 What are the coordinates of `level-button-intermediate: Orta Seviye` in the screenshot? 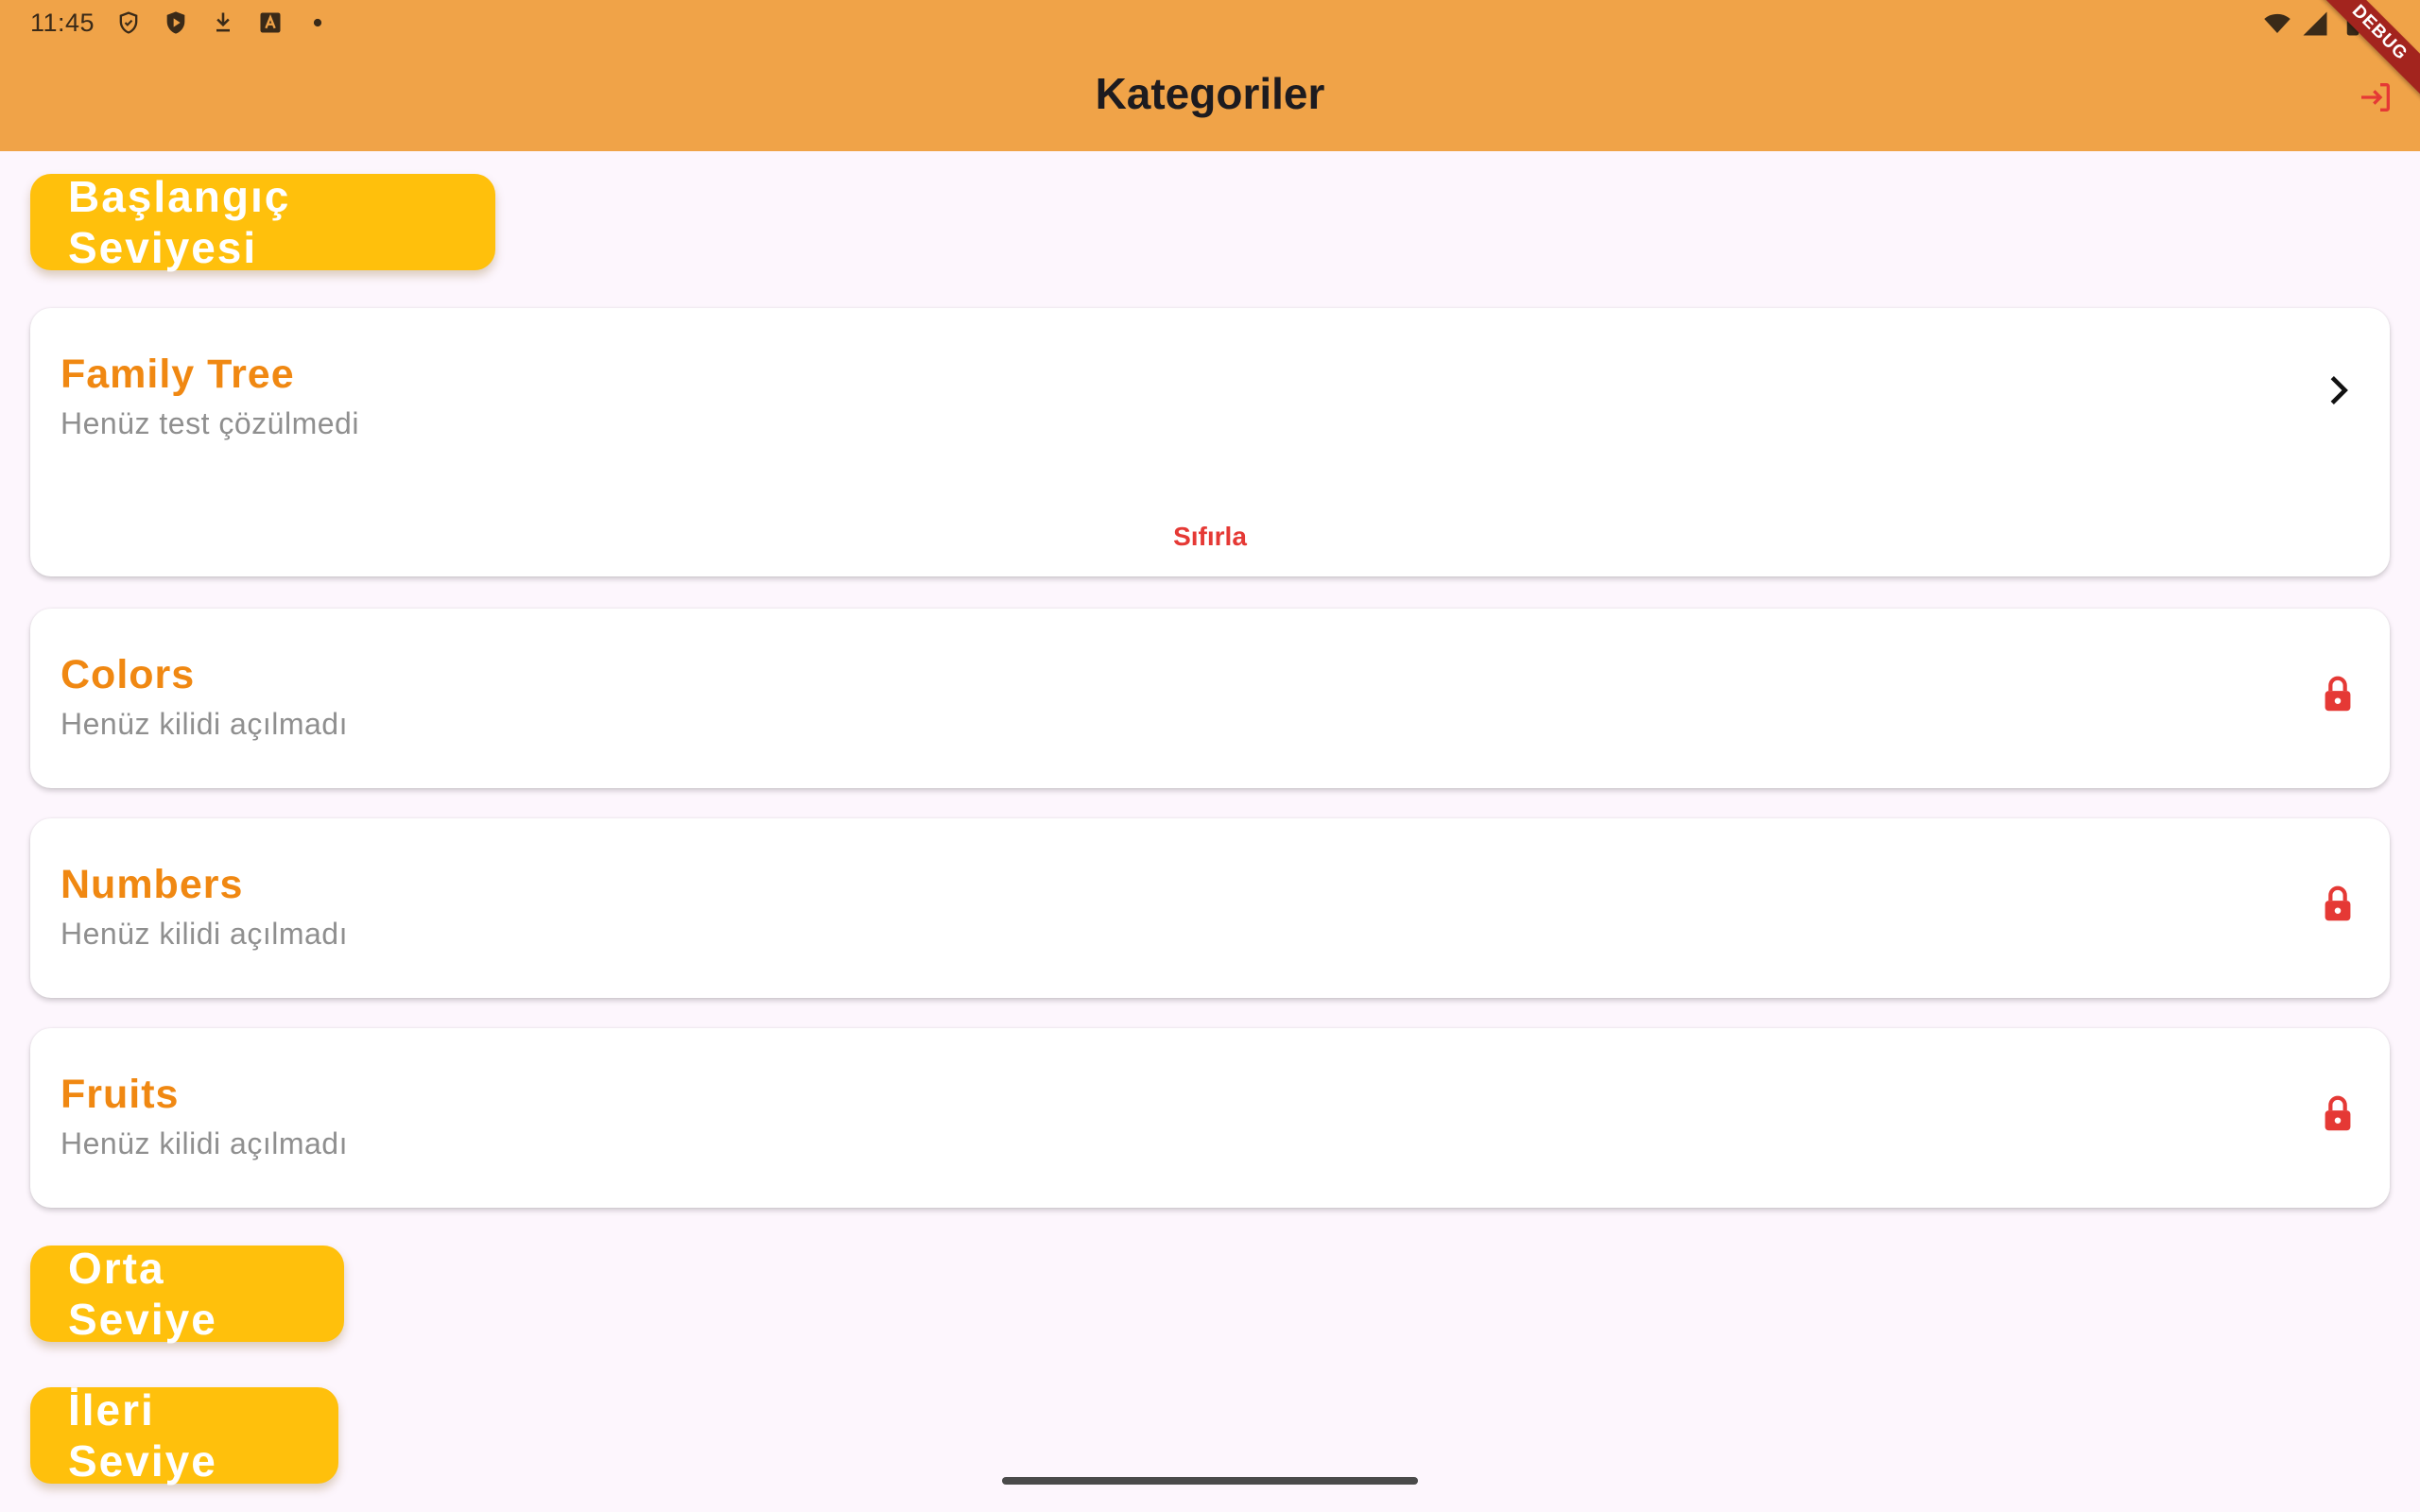 It's located at (187, 1294).